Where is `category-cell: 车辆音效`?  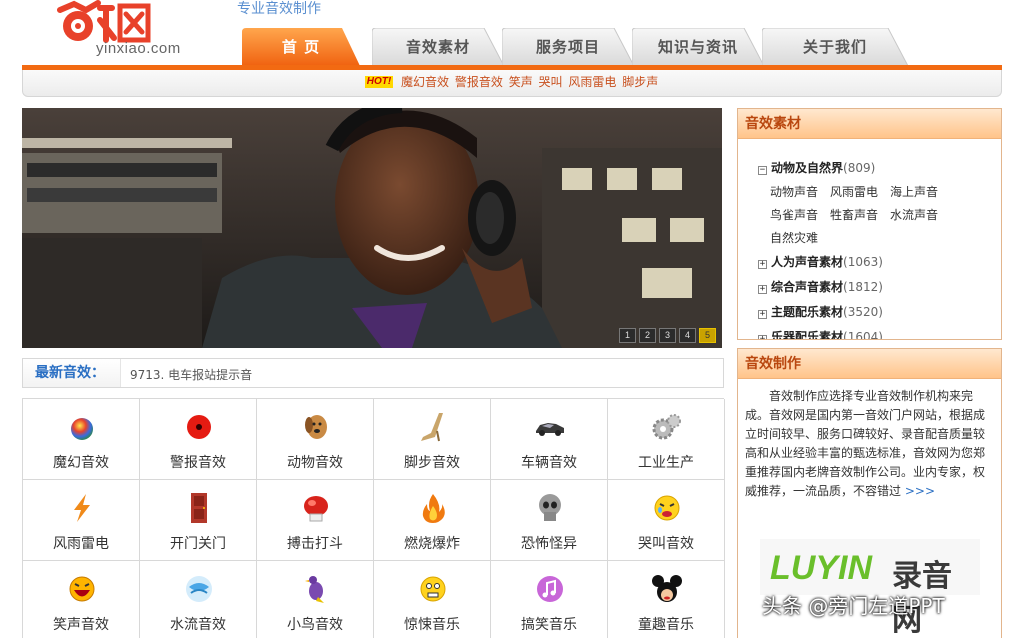 category-cell: 车辆音效 is located at coordinates (549, 439).